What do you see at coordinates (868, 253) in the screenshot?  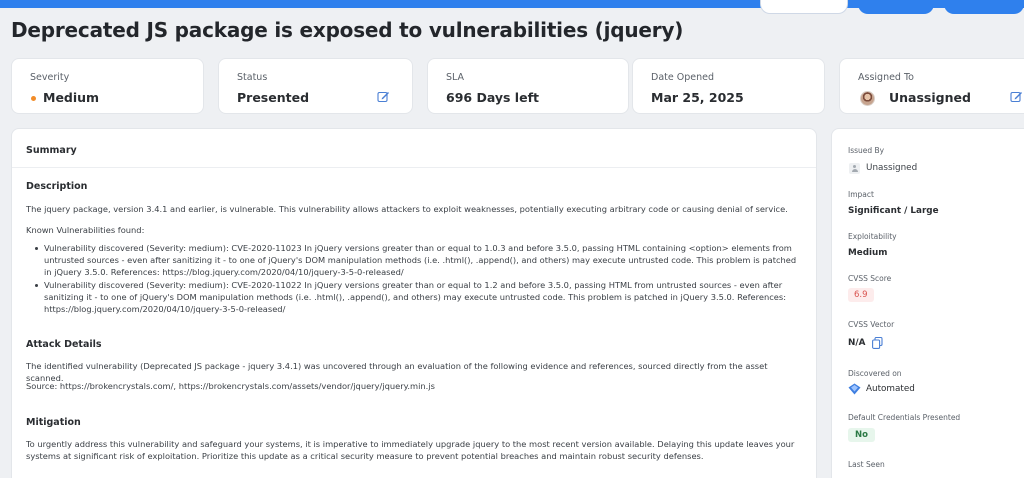 I see `exploitability-value: Medium` at bounding box center [868, 253].